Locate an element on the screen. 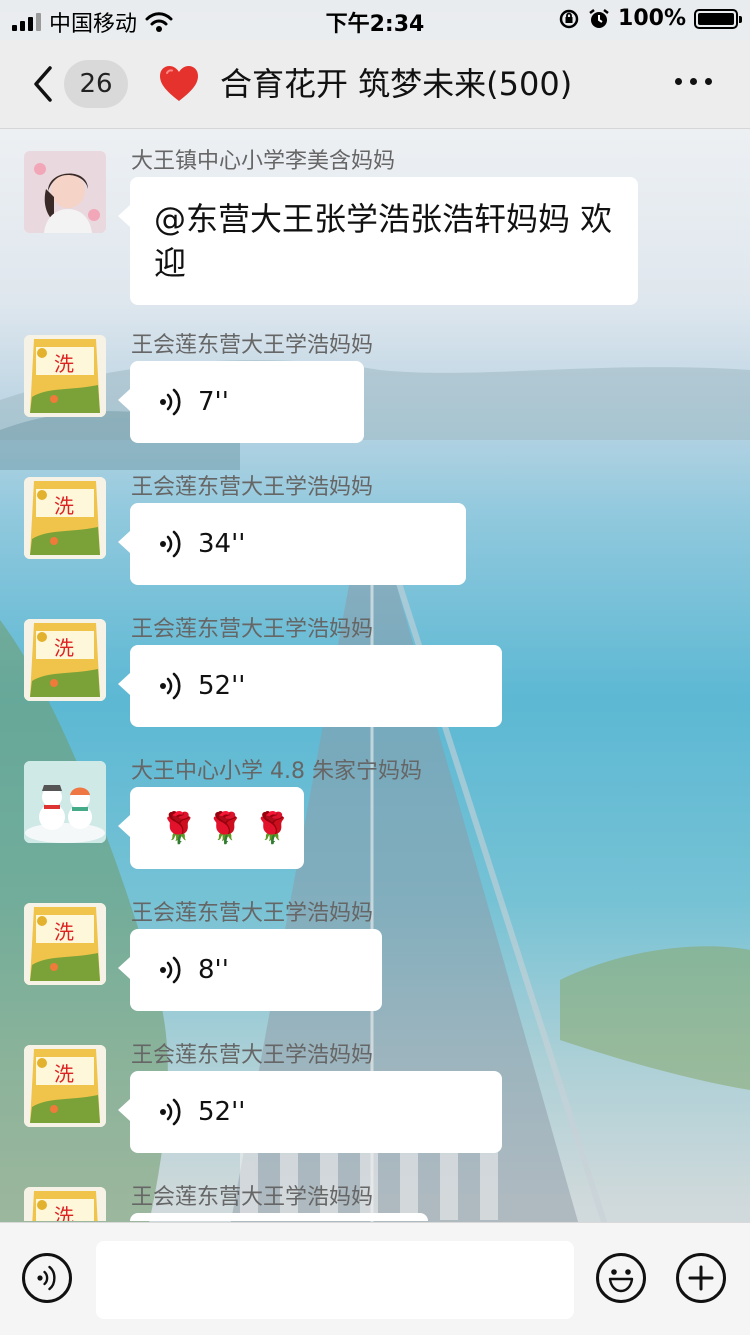  smiley-icon is located at coordinates (621, 1281).